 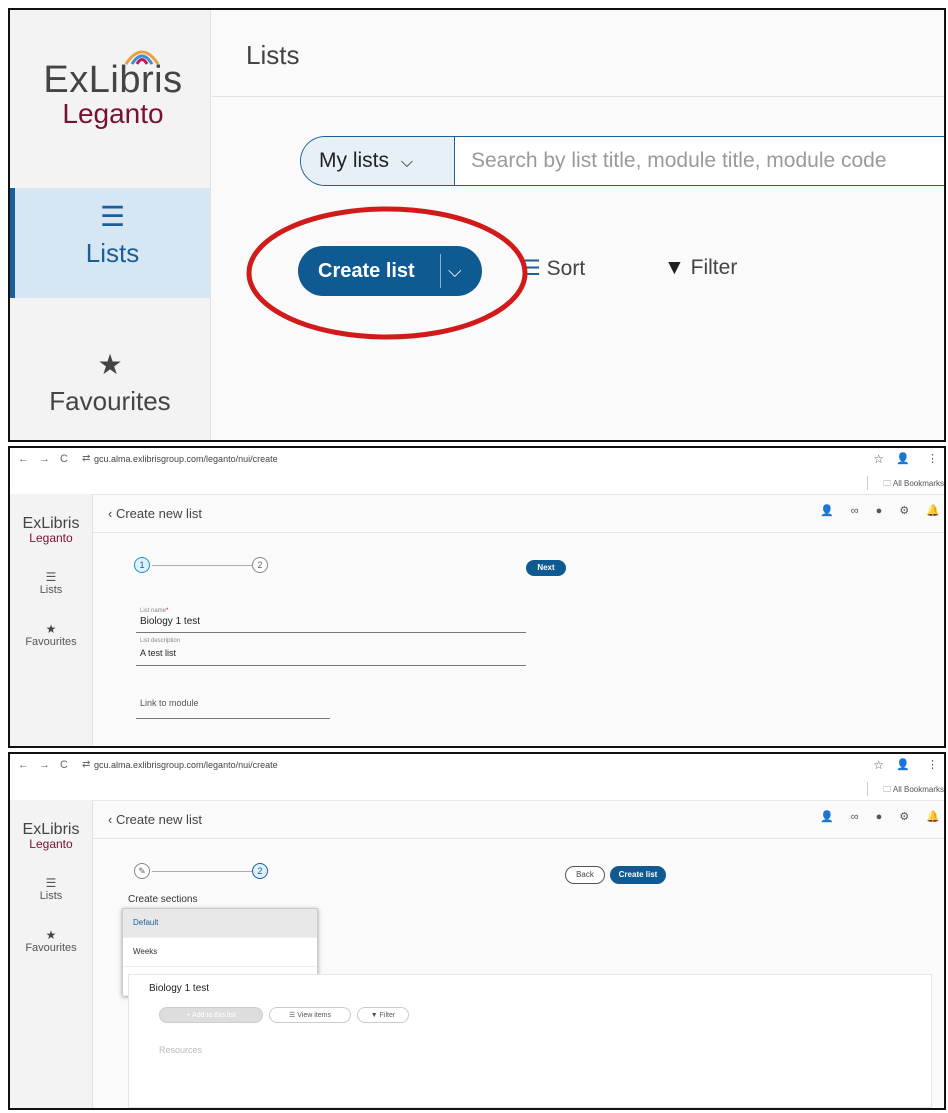 I want to click on dropdown-option: Default, so click(x=220, y=923).